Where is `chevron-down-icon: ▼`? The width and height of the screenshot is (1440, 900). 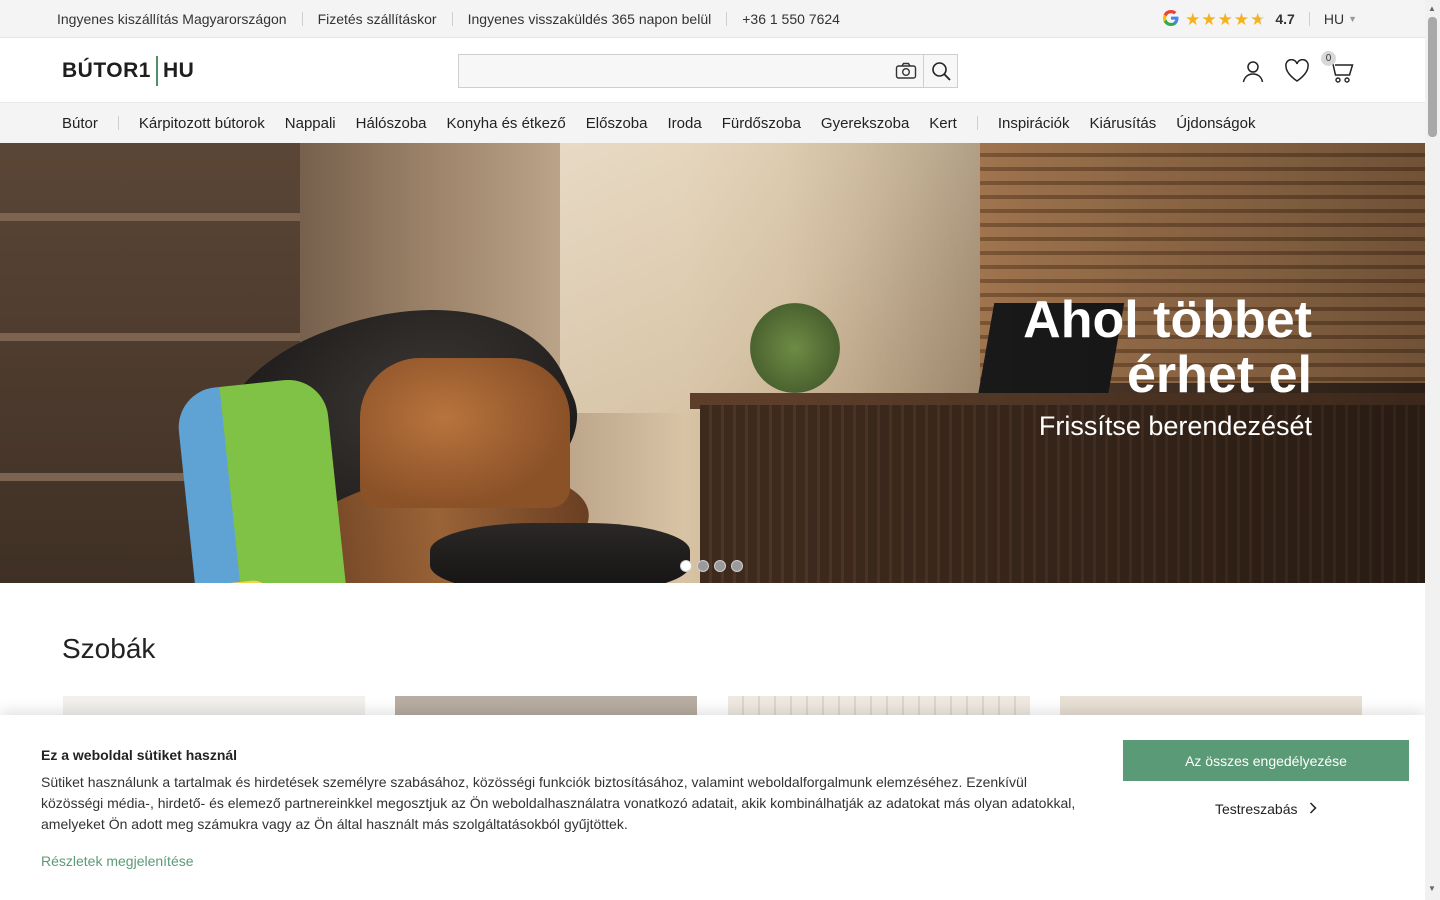 chevron-down-icon: ▼ is located at coordinates (1352, 19).